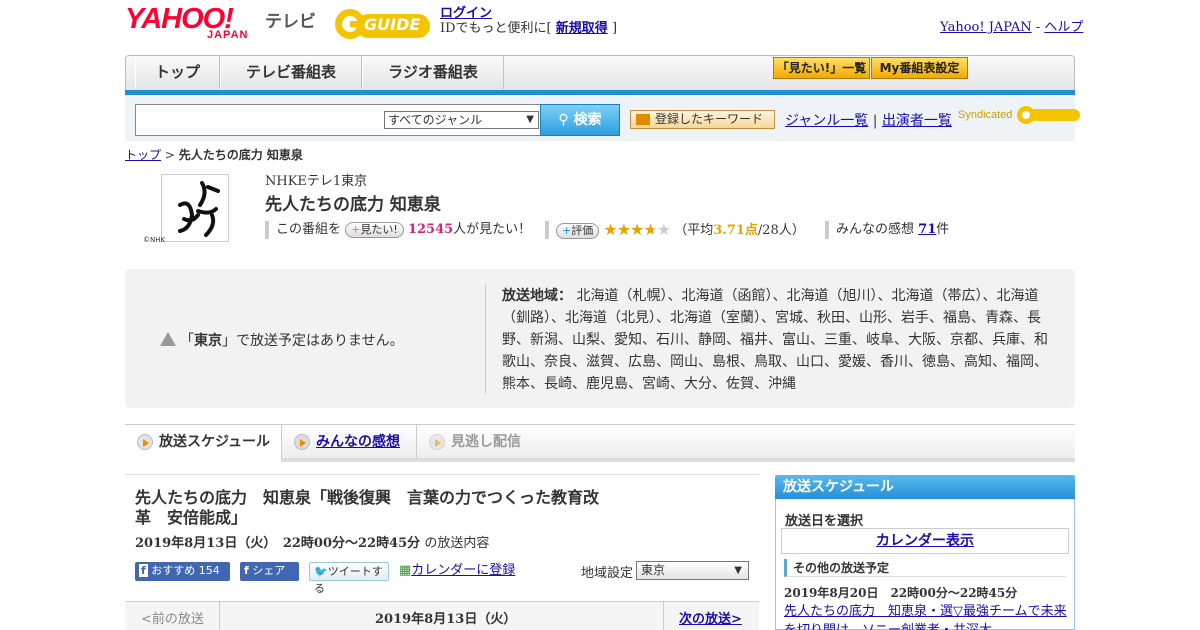 Image resolution: width=1200 pixels, height=630 pixels. I want to click on links-pipe: |, so click(875, 121).